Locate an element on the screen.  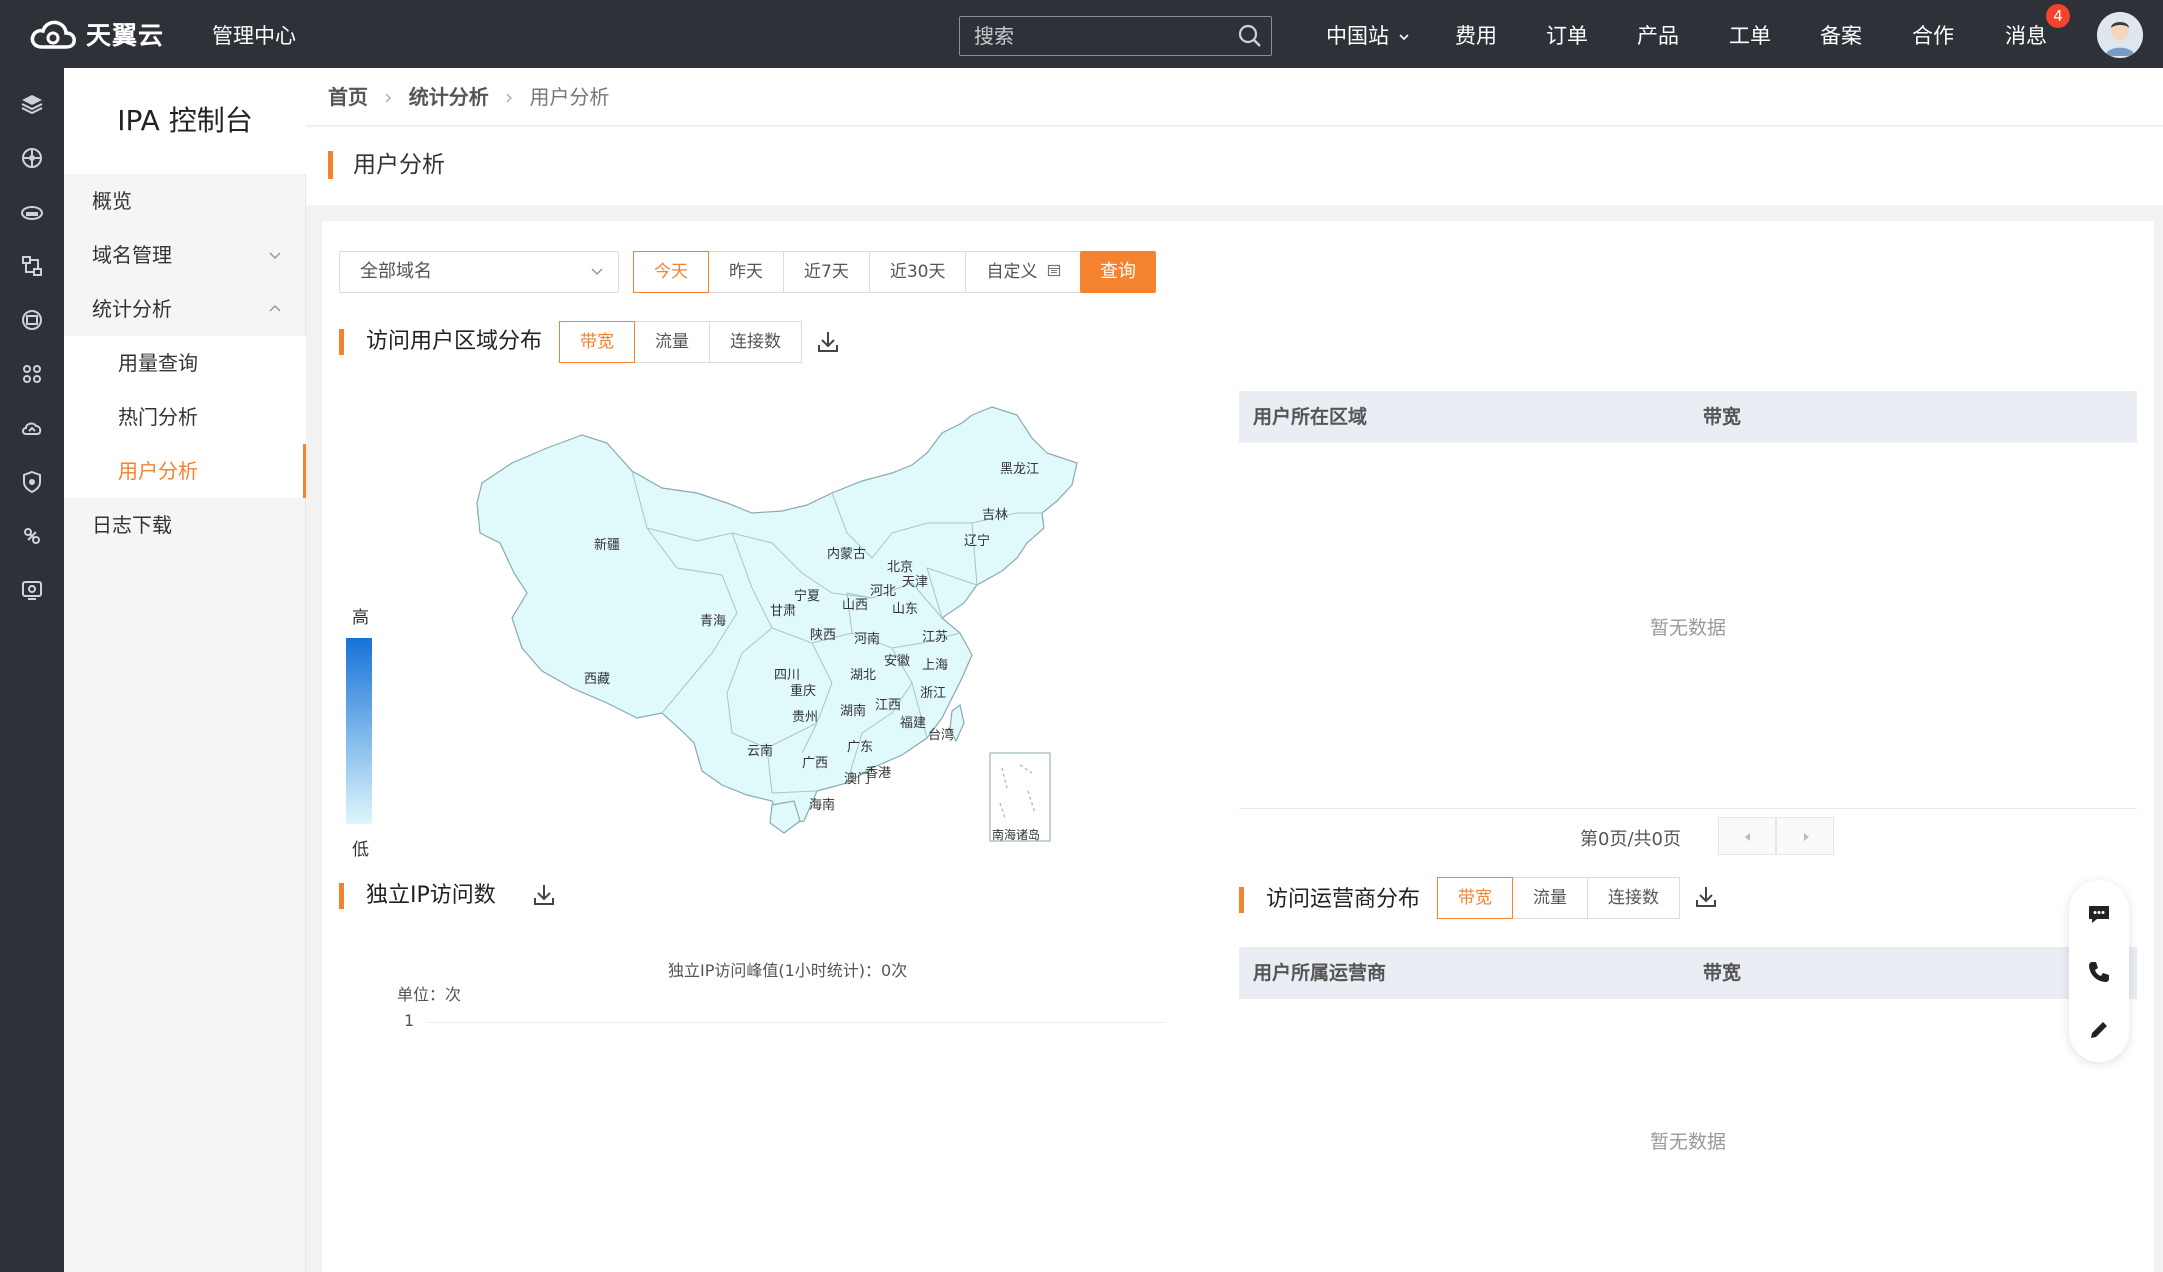
calendar-icon is located at coordinates (1053, 270).